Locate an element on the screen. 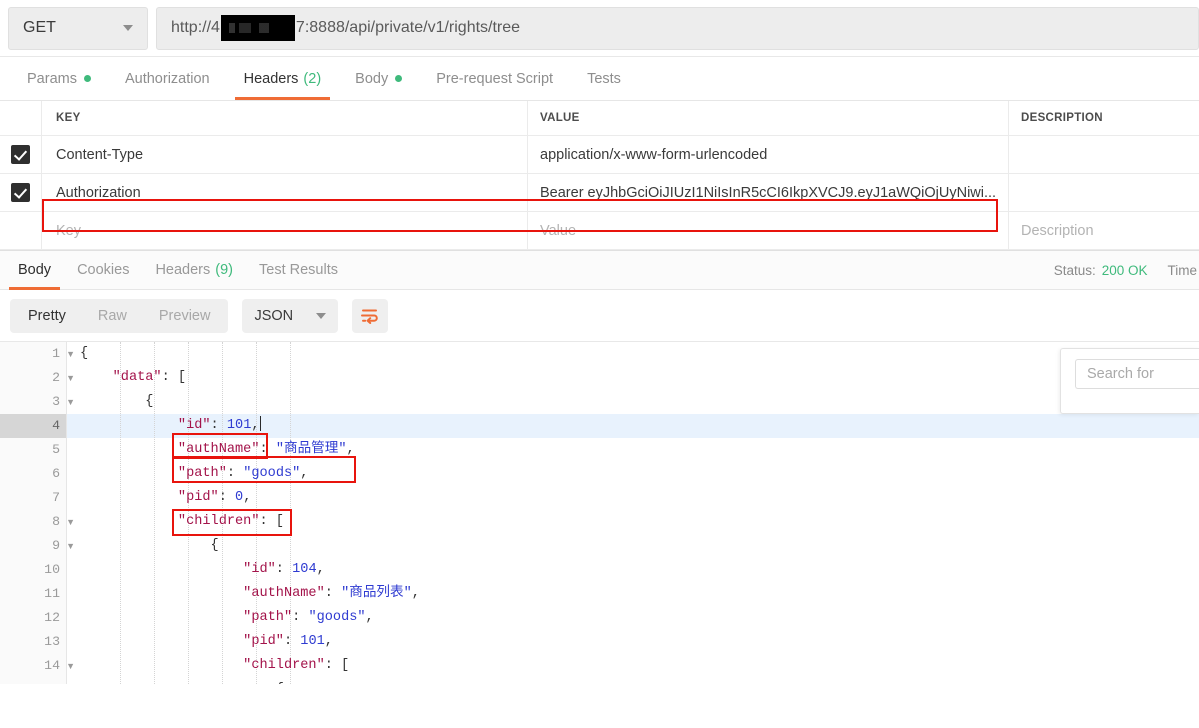  response-mode-raw: Raw is located at coordinates (112, 316).